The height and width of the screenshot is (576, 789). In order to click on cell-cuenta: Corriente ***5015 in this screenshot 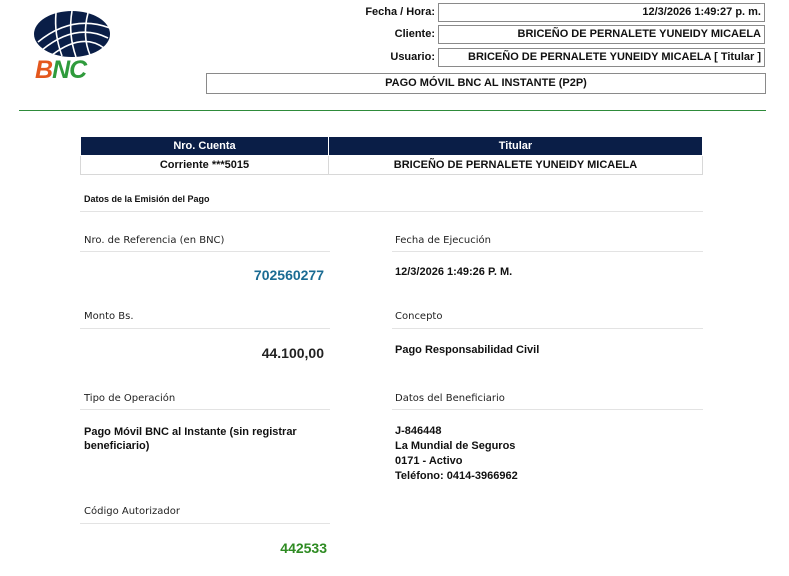, I will do `click(204, 165)`.